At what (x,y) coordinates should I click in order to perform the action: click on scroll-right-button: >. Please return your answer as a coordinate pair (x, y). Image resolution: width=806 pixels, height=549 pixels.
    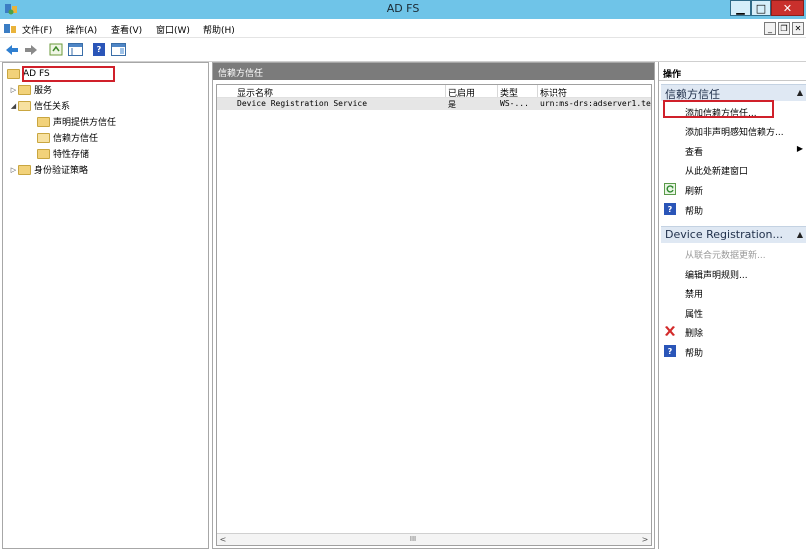
    Looking at the image, I should click on (645, 539).